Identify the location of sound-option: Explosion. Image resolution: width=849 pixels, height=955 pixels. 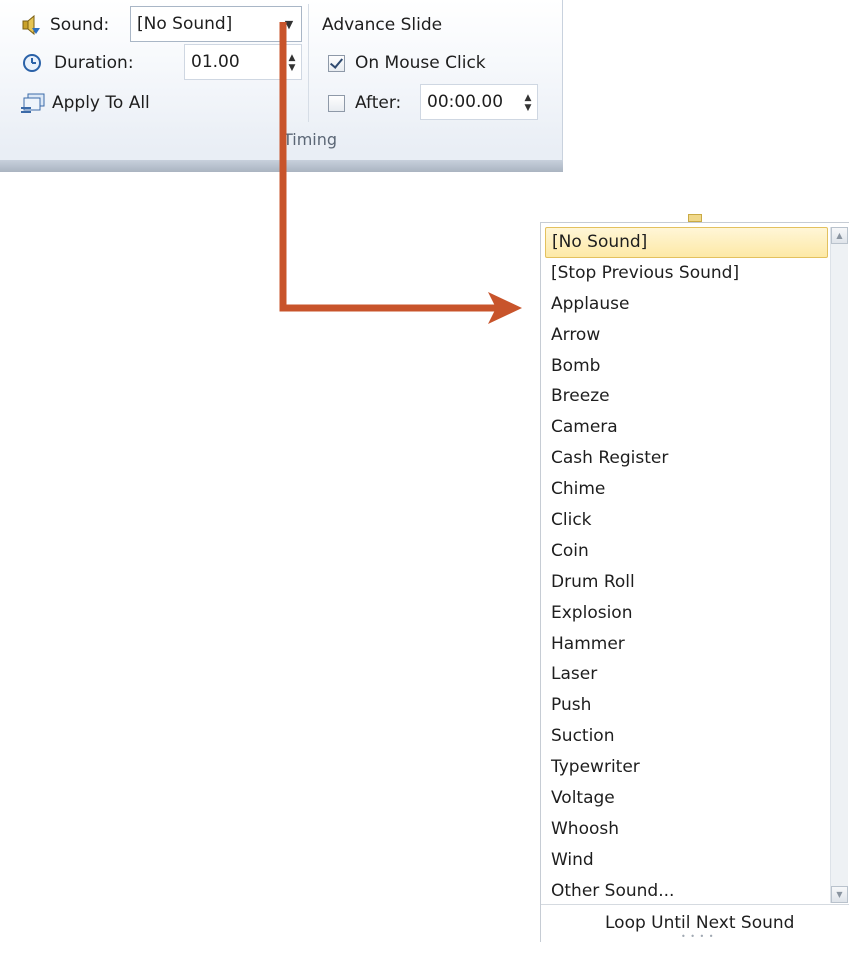
(686, 613).